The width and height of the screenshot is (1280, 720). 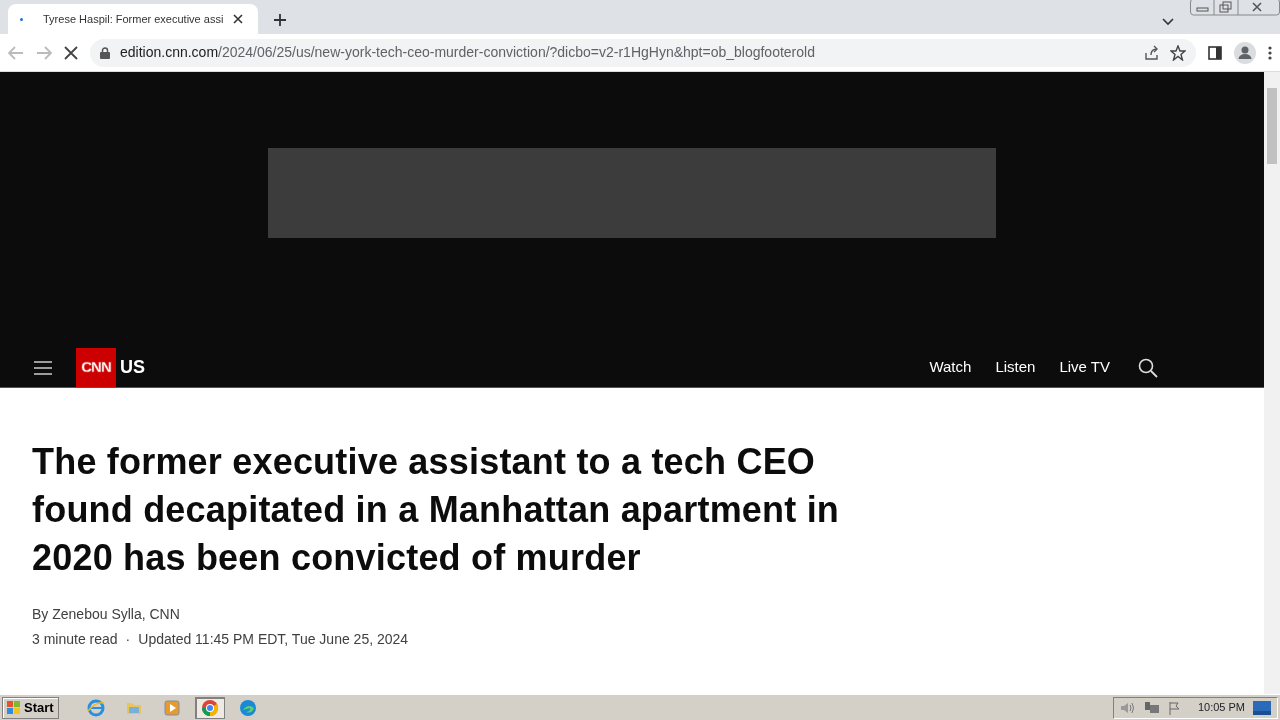 I want to click on nav-link: Live TV, so click(x=1084, y=367).